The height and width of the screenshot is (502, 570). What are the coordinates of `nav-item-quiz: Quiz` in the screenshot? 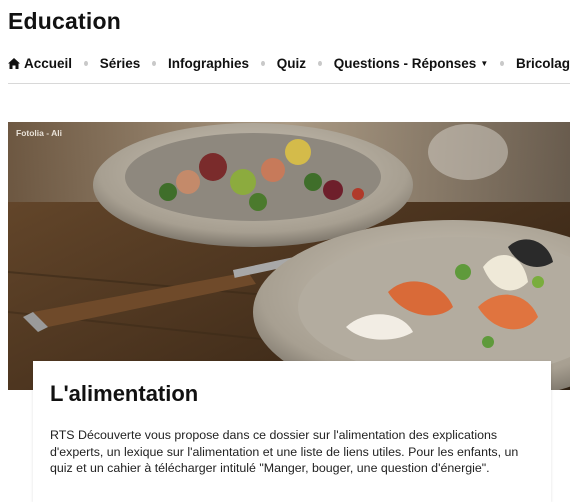 It's located at (291, 63).